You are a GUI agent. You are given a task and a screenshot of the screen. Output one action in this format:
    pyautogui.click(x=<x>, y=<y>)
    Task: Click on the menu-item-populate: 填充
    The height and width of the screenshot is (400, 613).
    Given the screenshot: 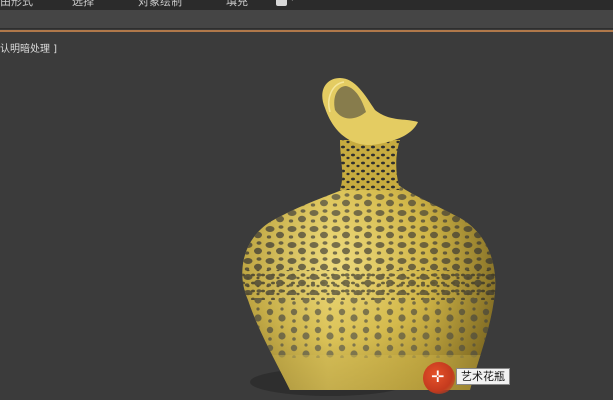 What is the action you would take?
    pyautogui.click(x=237, y=4)
    